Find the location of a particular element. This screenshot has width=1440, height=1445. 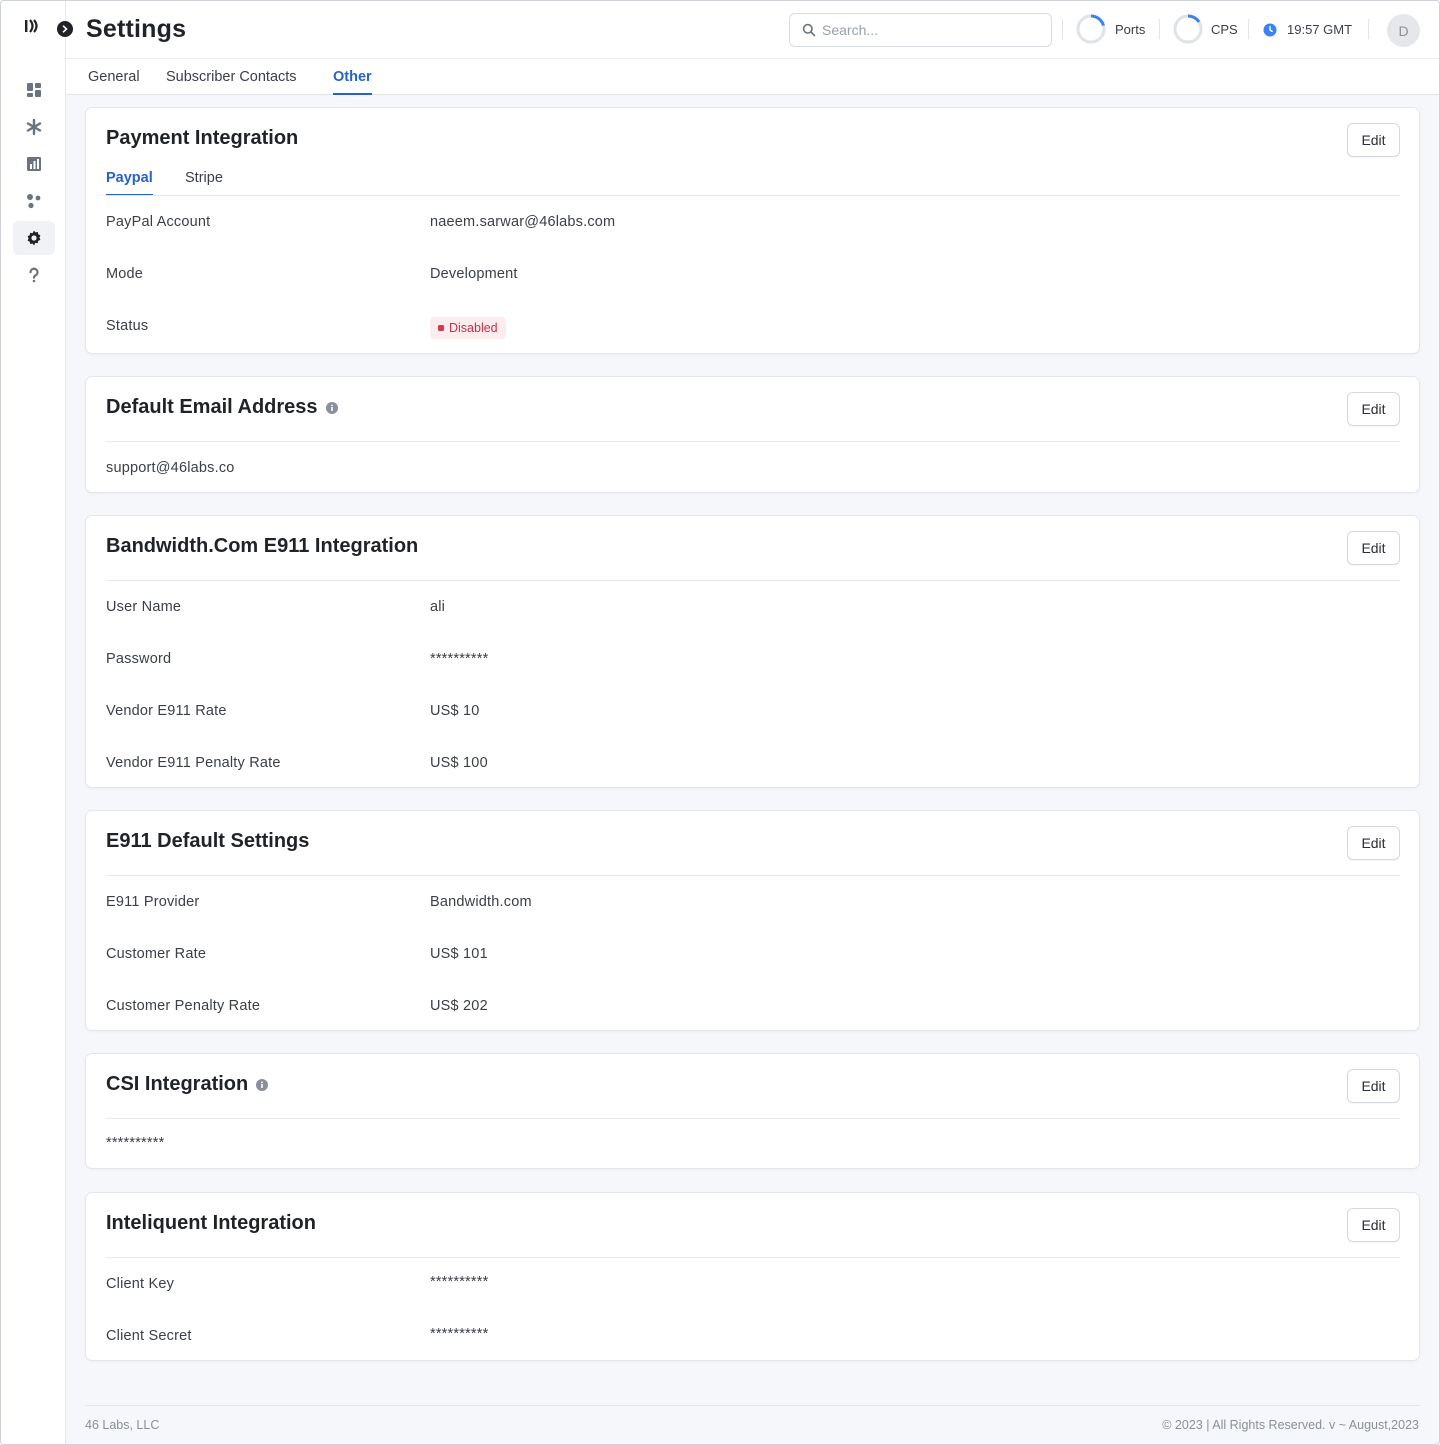

field-label: Password is located at coordinates (139, 659).